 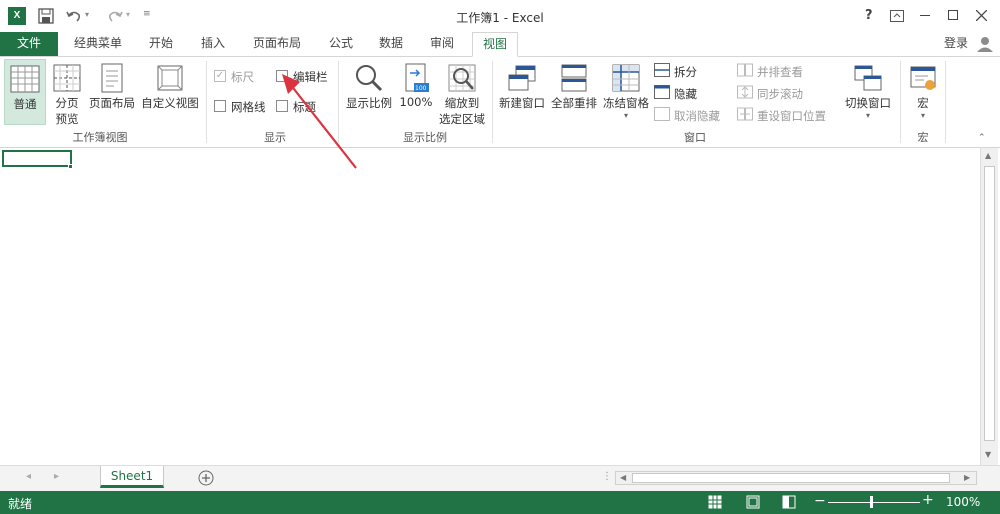 What do you see at coordinates (128, 14) in the screenshot?
I see `redo-dropdown-icon: ▾` at bounding box center [128, 14].